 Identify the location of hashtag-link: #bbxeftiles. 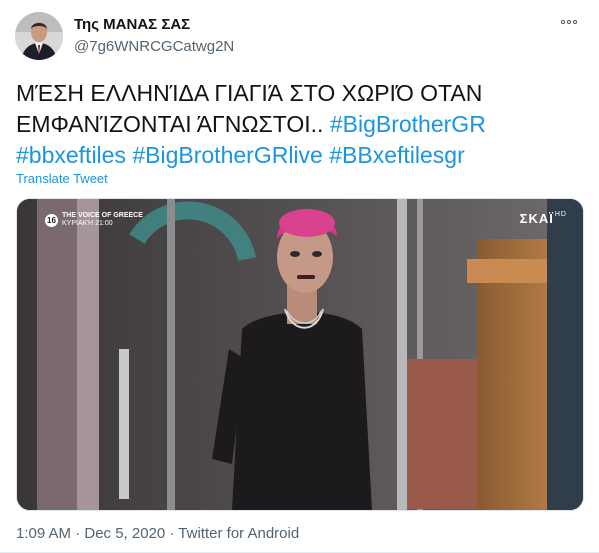
(71, 155).